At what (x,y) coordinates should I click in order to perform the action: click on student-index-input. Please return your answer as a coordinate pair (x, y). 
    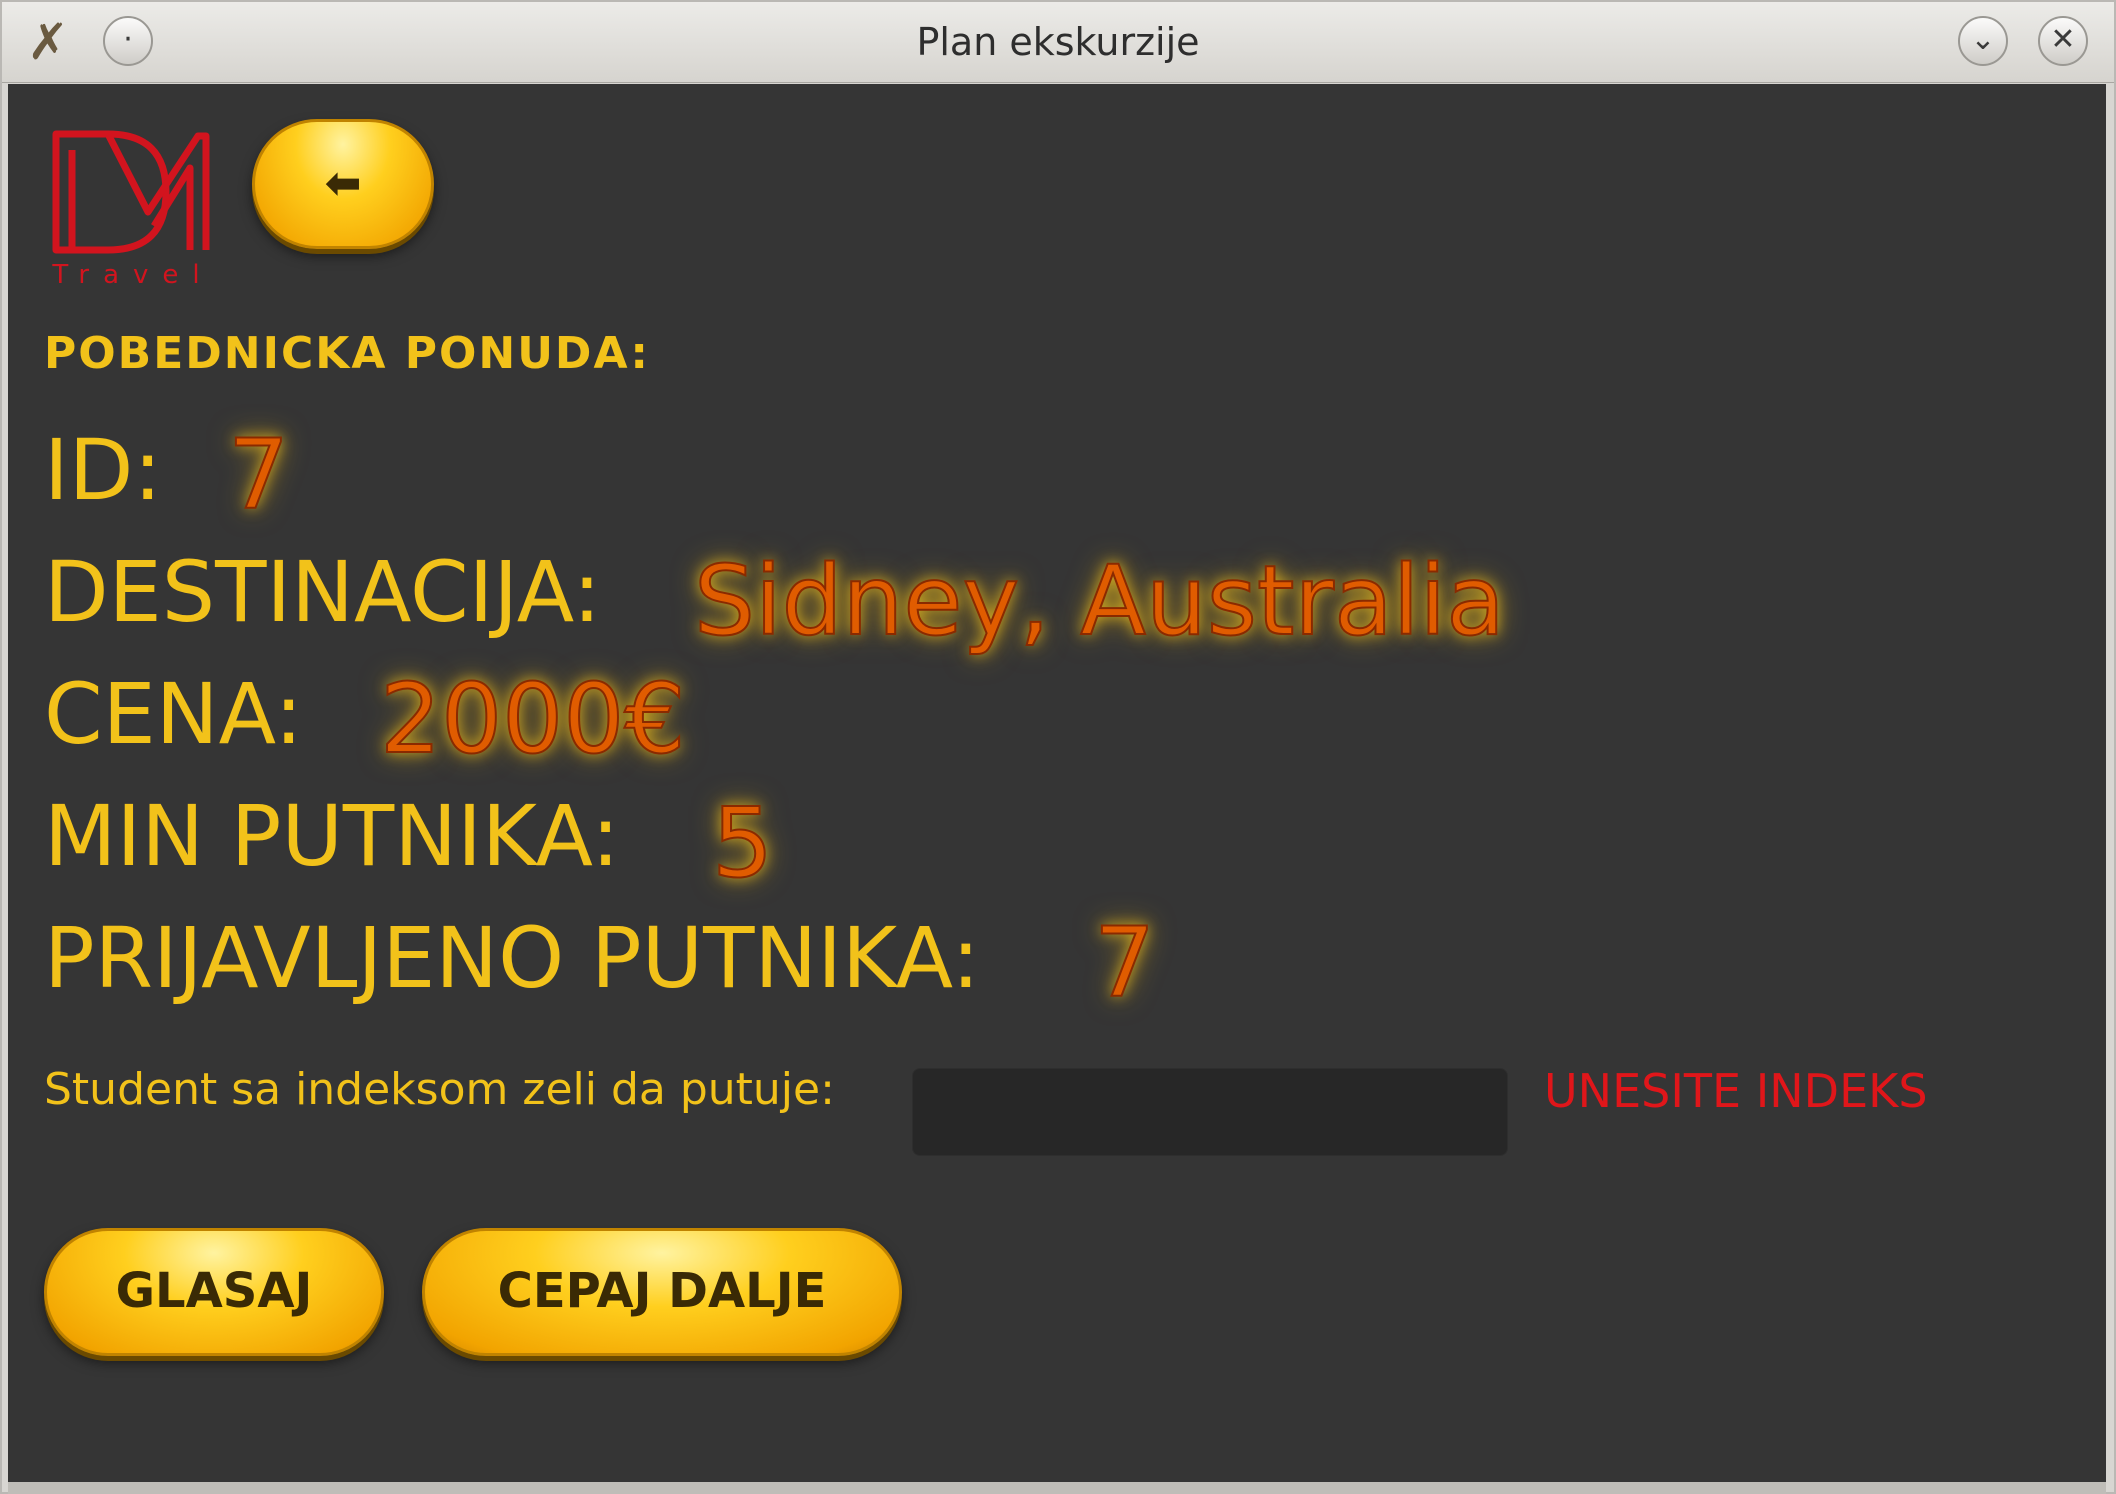
    Looking at the image, I should click on (1210, 1112).